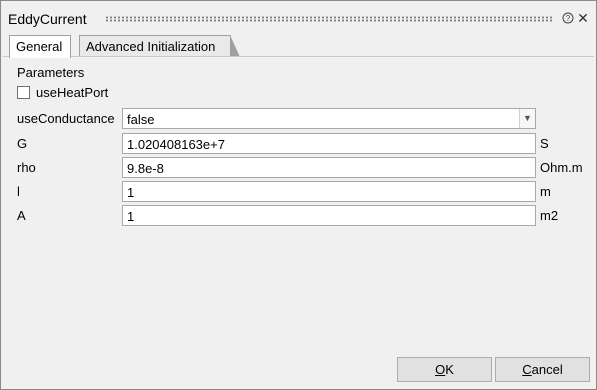 This screenshot has width=597, height=390. Describe the element at coordinates (527, 118) in the screenshot. I see `chevron-down-icon: ▼` at that location.